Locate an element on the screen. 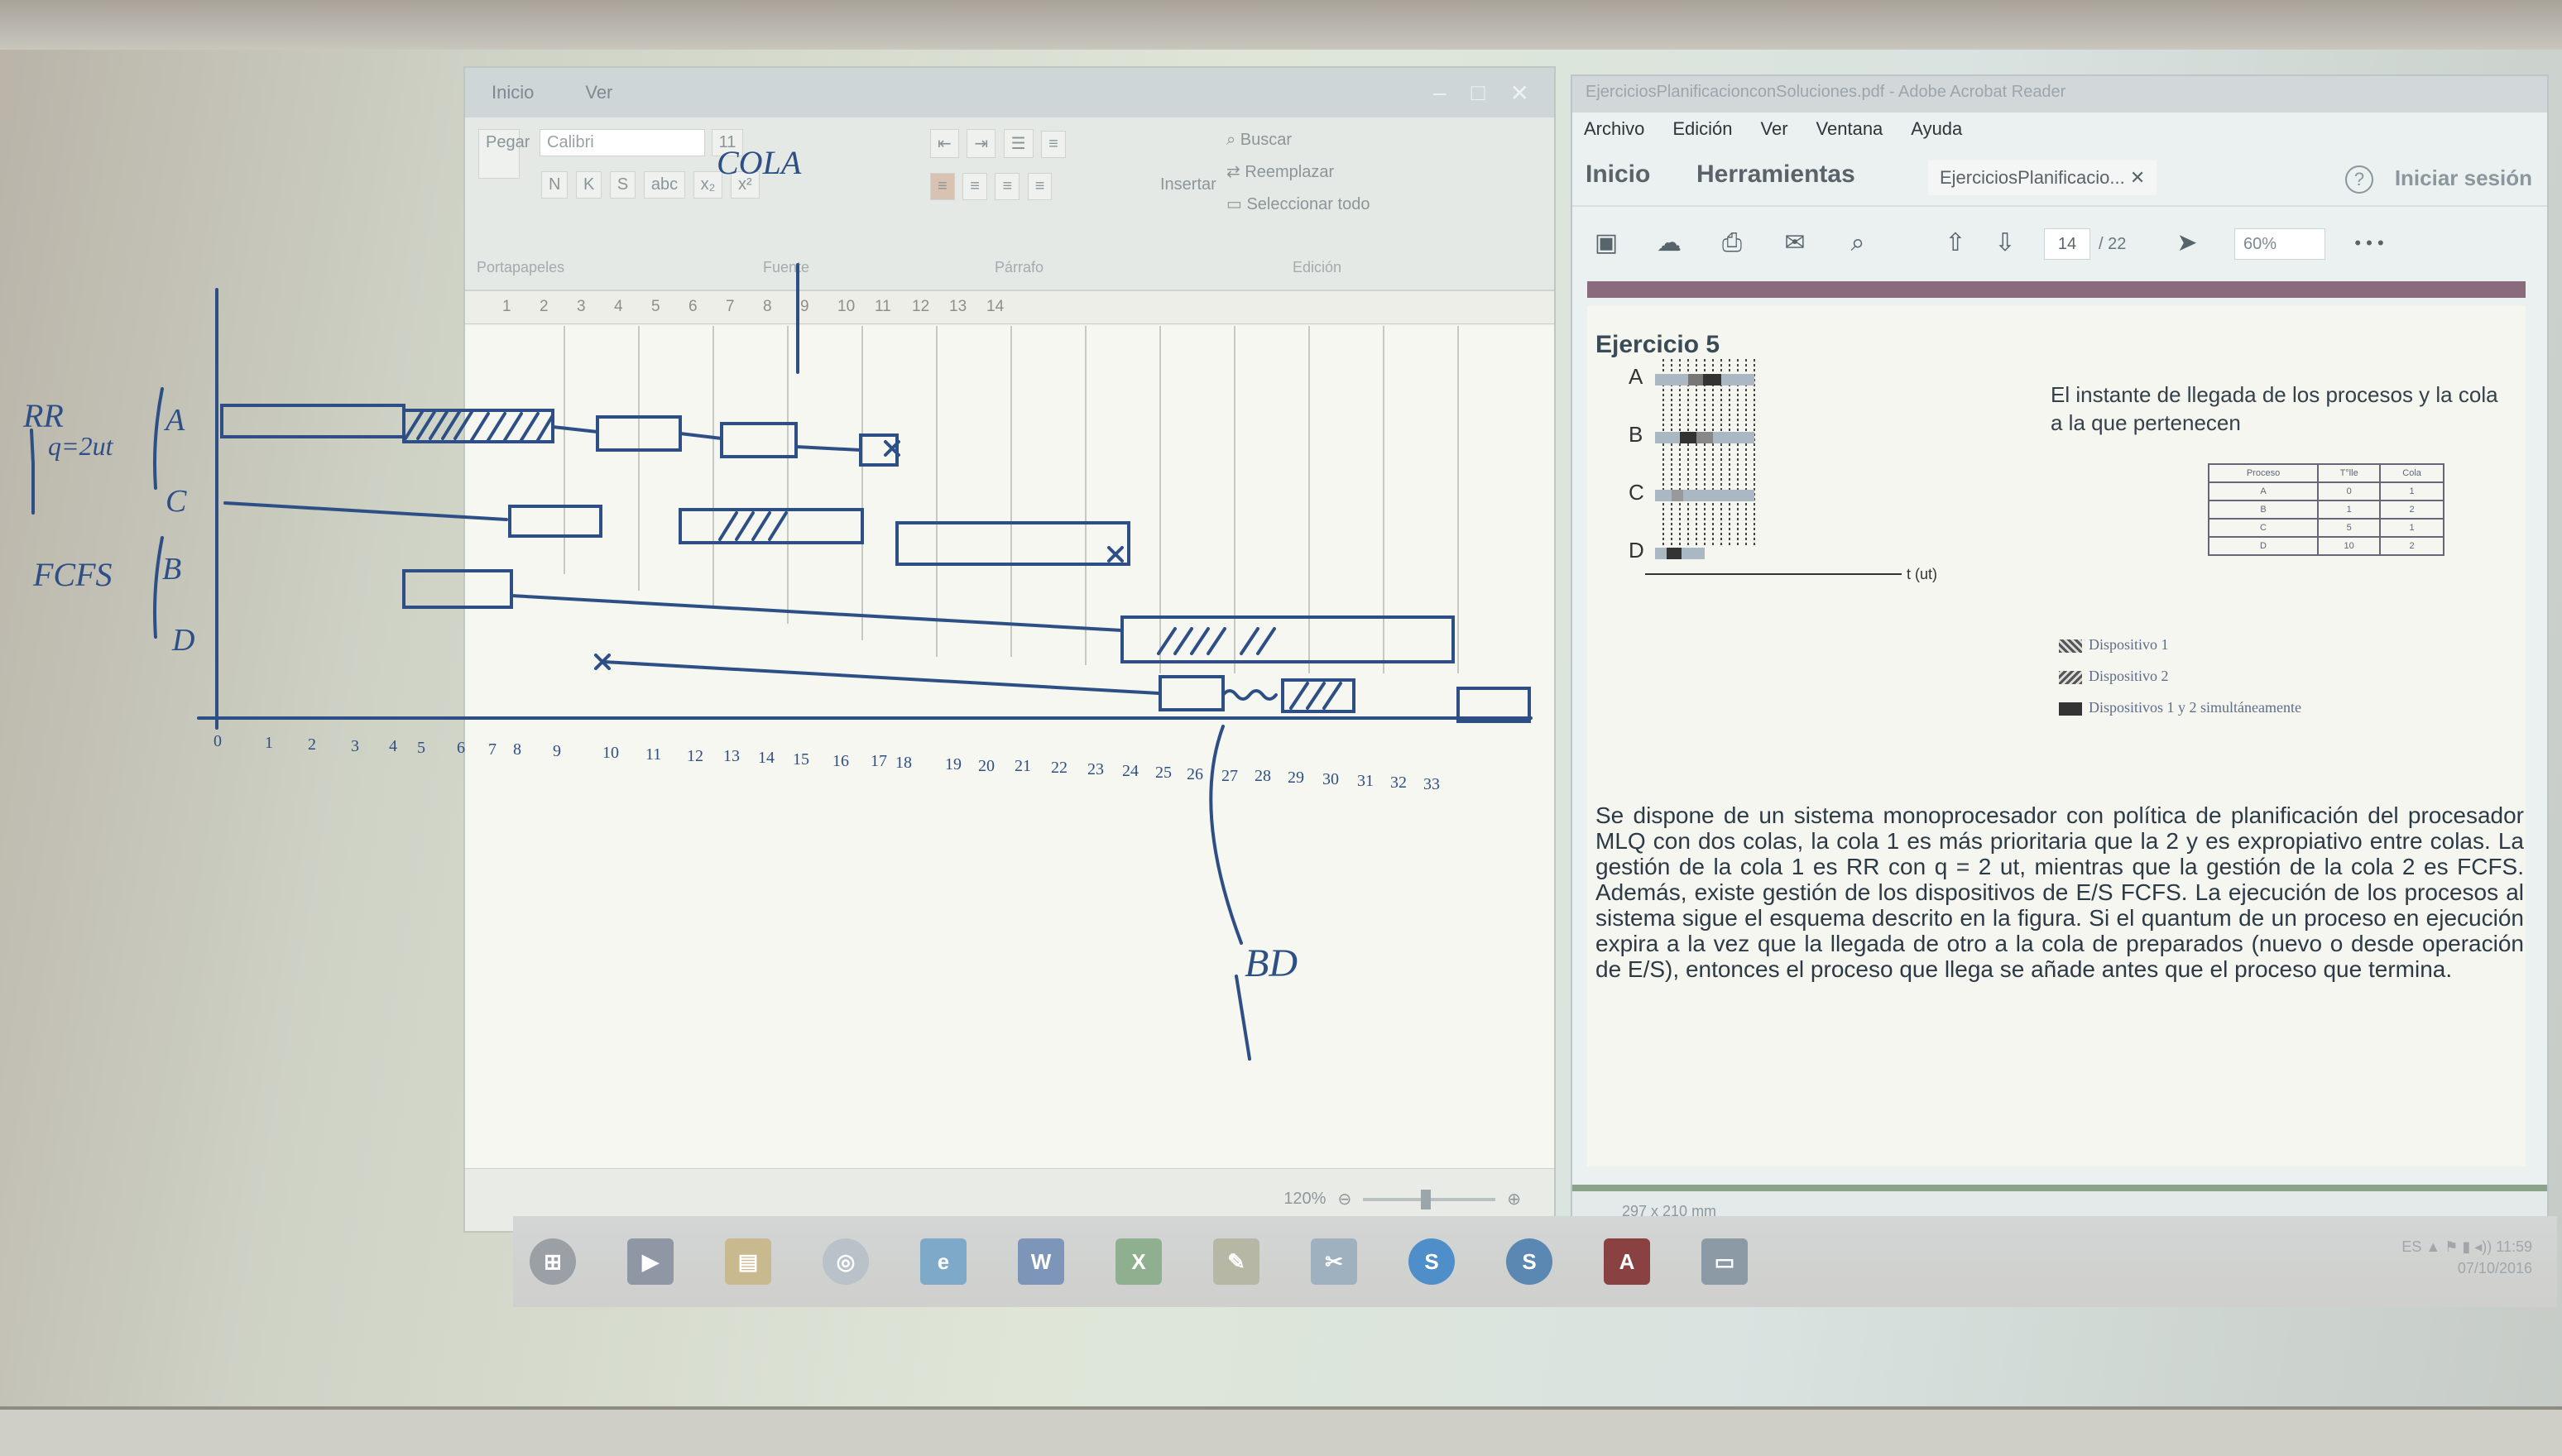 The width and height of the screenshot is (2562, 1456). handwritten-c: C is located at coordinates (176, 501).